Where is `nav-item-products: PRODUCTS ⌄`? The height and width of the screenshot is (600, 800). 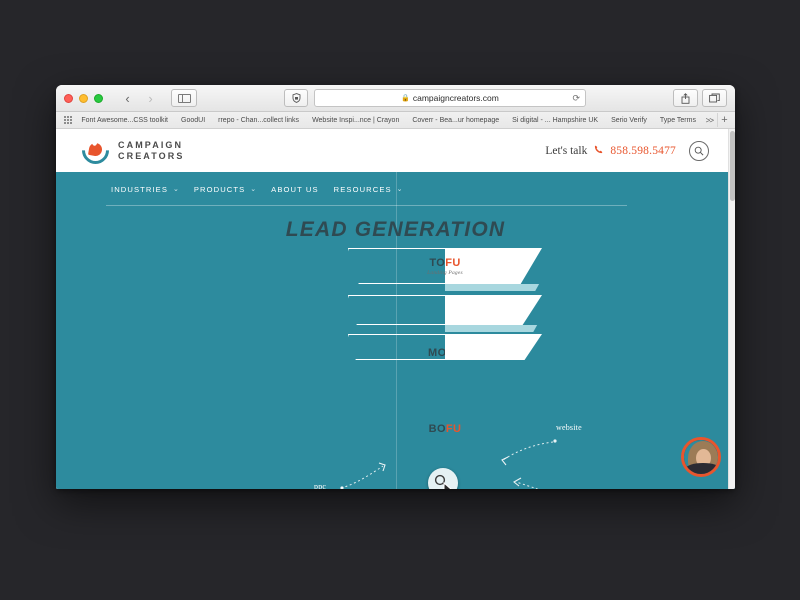
nav-item-products: PRODUCTS ⌄ is located at coordinates (225, 189).